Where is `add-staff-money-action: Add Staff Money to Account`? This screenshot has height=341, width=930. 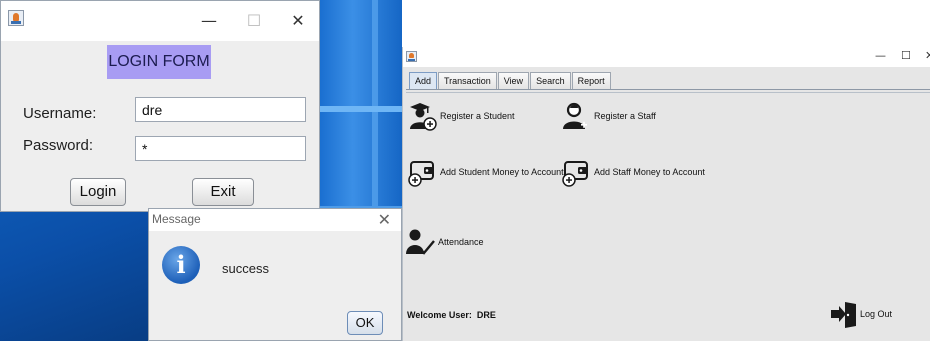 add-staff-money-action: Add Staff Money to Account is located at coordinates (633, 172).